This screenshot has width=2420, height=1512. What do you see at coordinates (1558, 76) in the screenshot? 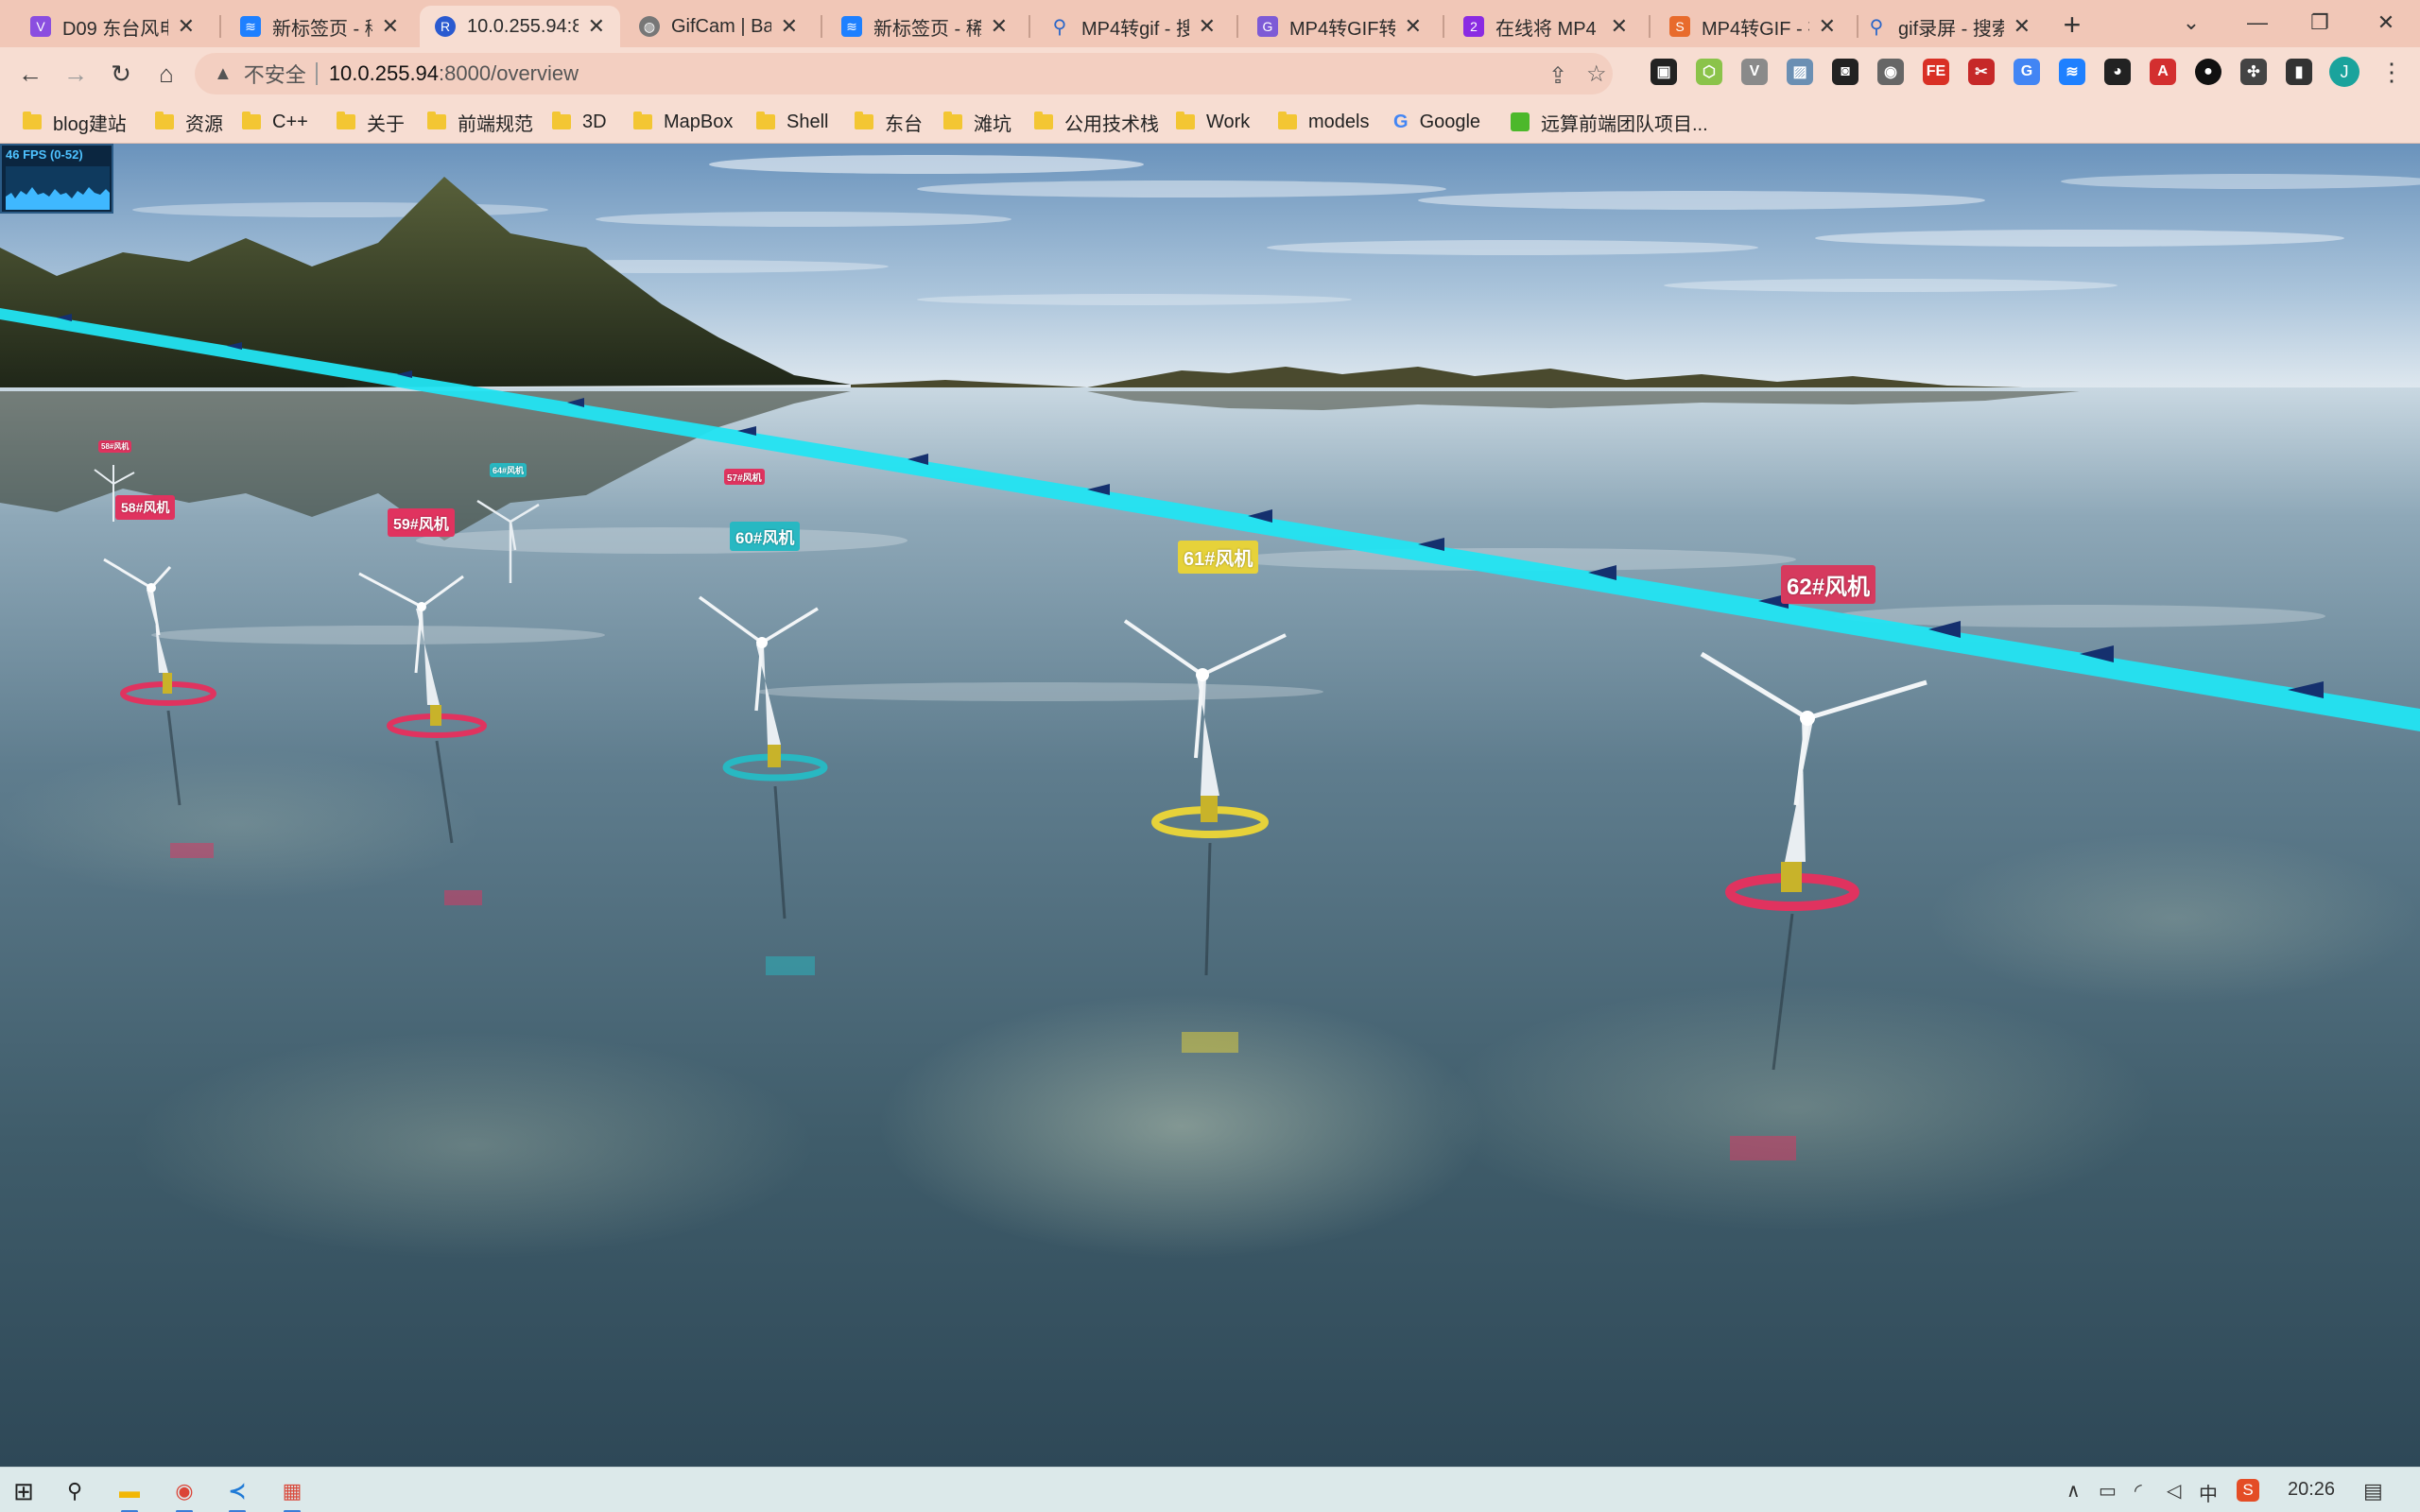
I see `share-icon: ⇪` at bounding box center [1558, 76].